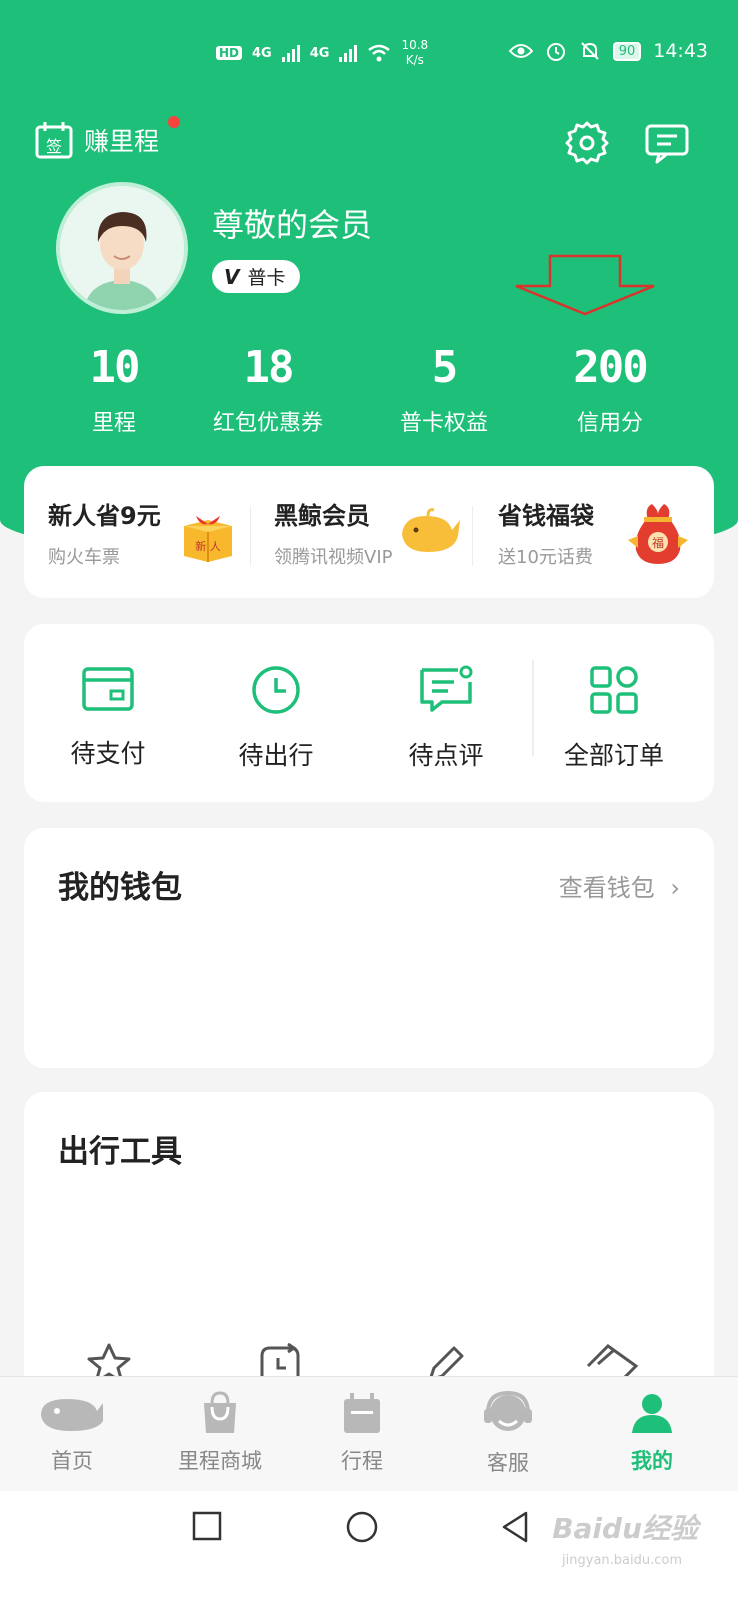  I want to click on order-label: 待点评, so click(446, 755).